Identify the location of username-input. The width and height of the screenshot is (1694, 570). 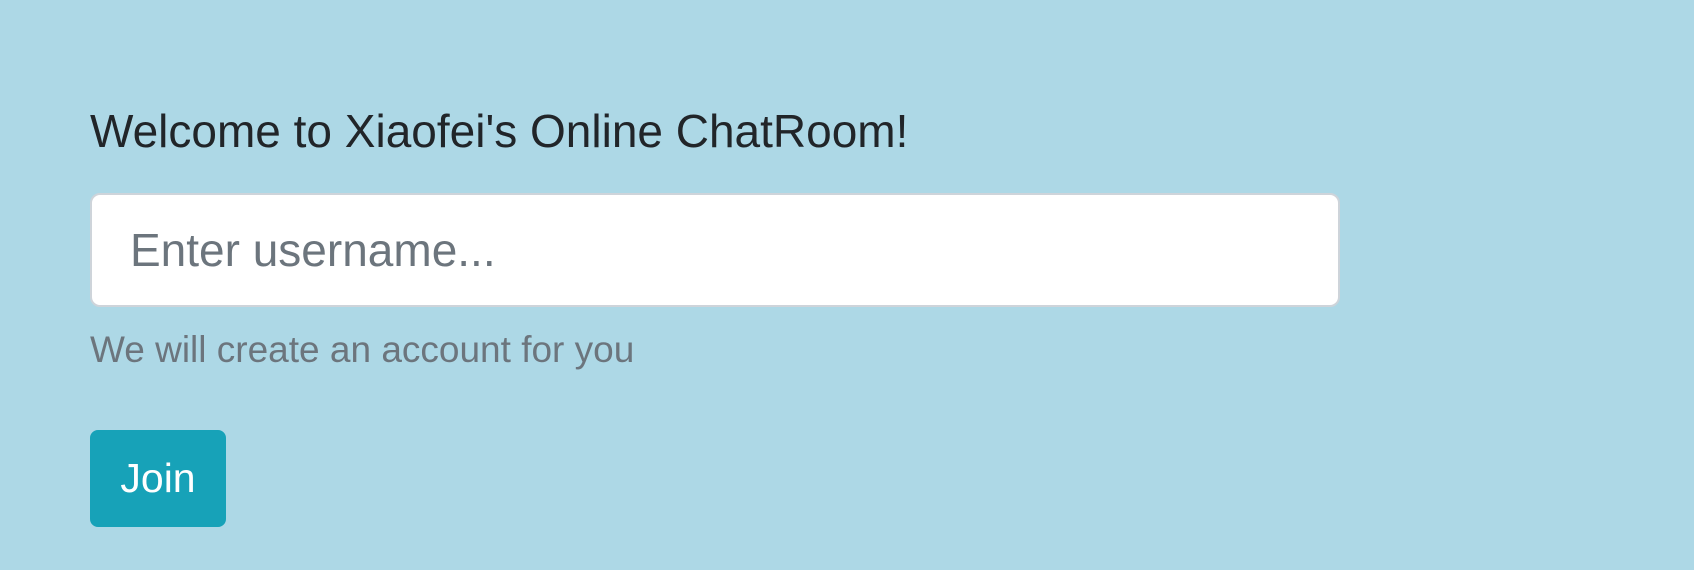
(715, 250).